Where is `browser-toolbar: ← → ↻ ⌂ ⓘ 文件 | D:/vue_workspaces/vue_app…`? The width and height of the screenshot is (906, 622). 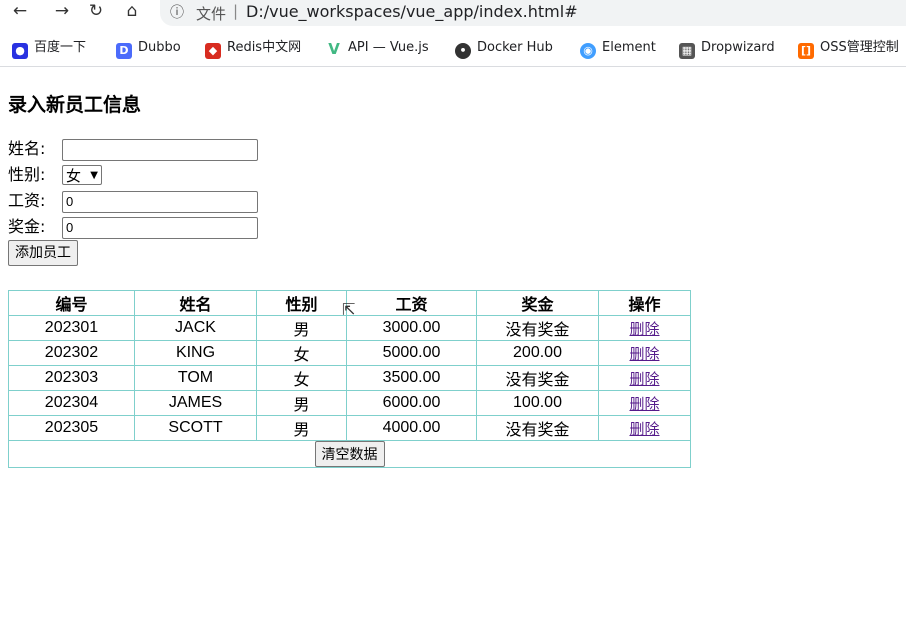 browser-toolbar: ← → ↻ ⌂ ⓘ 文件 | D:/vue_workspaces/vue_app… is located at coordinates (453, 17).